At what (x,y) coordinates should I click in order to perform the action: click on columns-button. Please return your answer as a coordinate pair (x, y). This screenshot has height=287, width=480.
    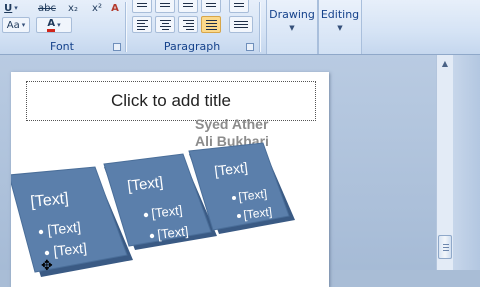
    Looking at the image, I should click on (241, 24).